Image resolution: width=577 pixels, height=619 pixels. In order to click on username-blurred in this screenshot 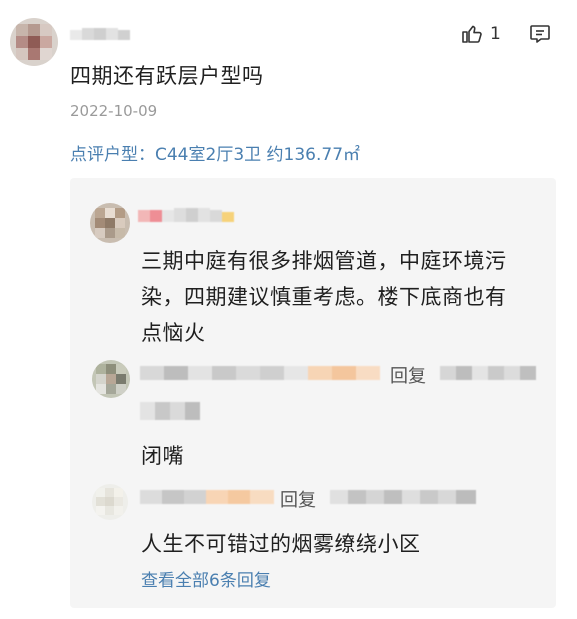, I will do `click(100, 34)`.